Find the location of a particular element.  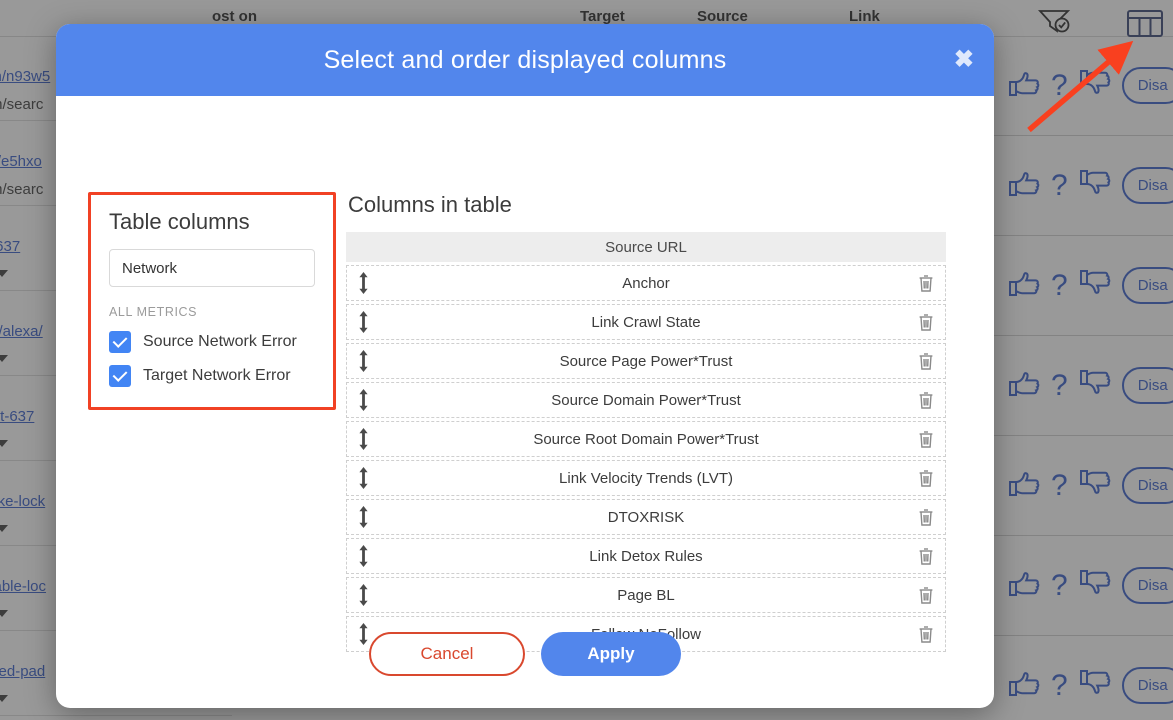

column-label: Source Domain Power*Trust is located at coordinates (646, 400).